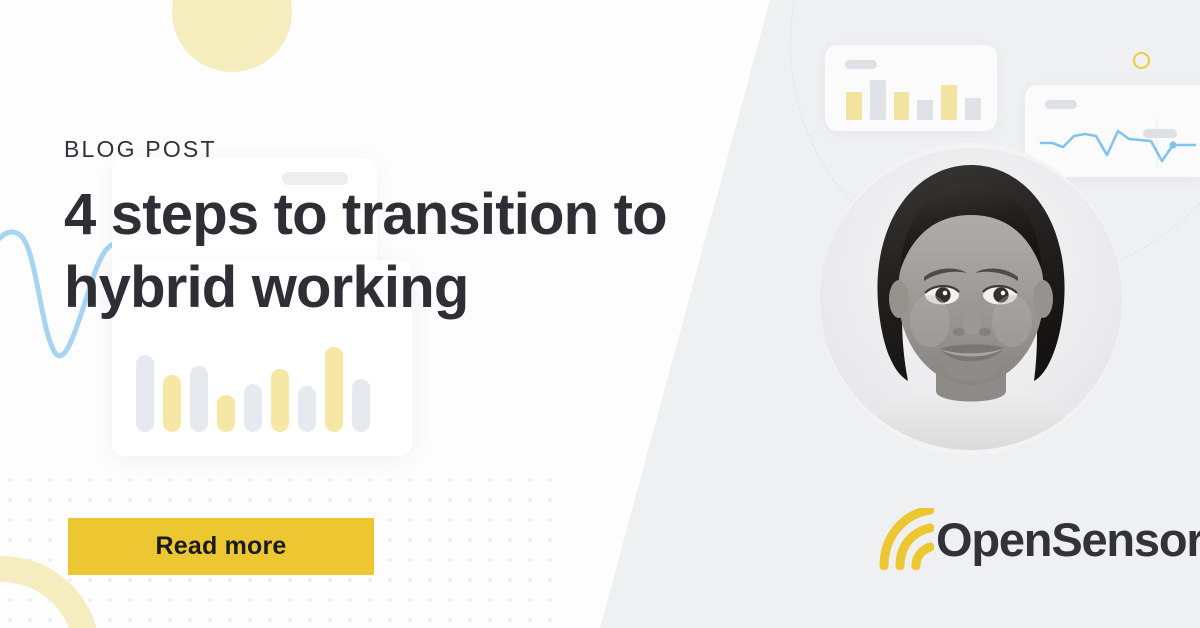 The width and height of the screenshot is (1200, 628). What do you see at coordinates (1068, 539) in the screenshot?
I see `brand-name: OpenSensors` at bounding box center [1068, 539].